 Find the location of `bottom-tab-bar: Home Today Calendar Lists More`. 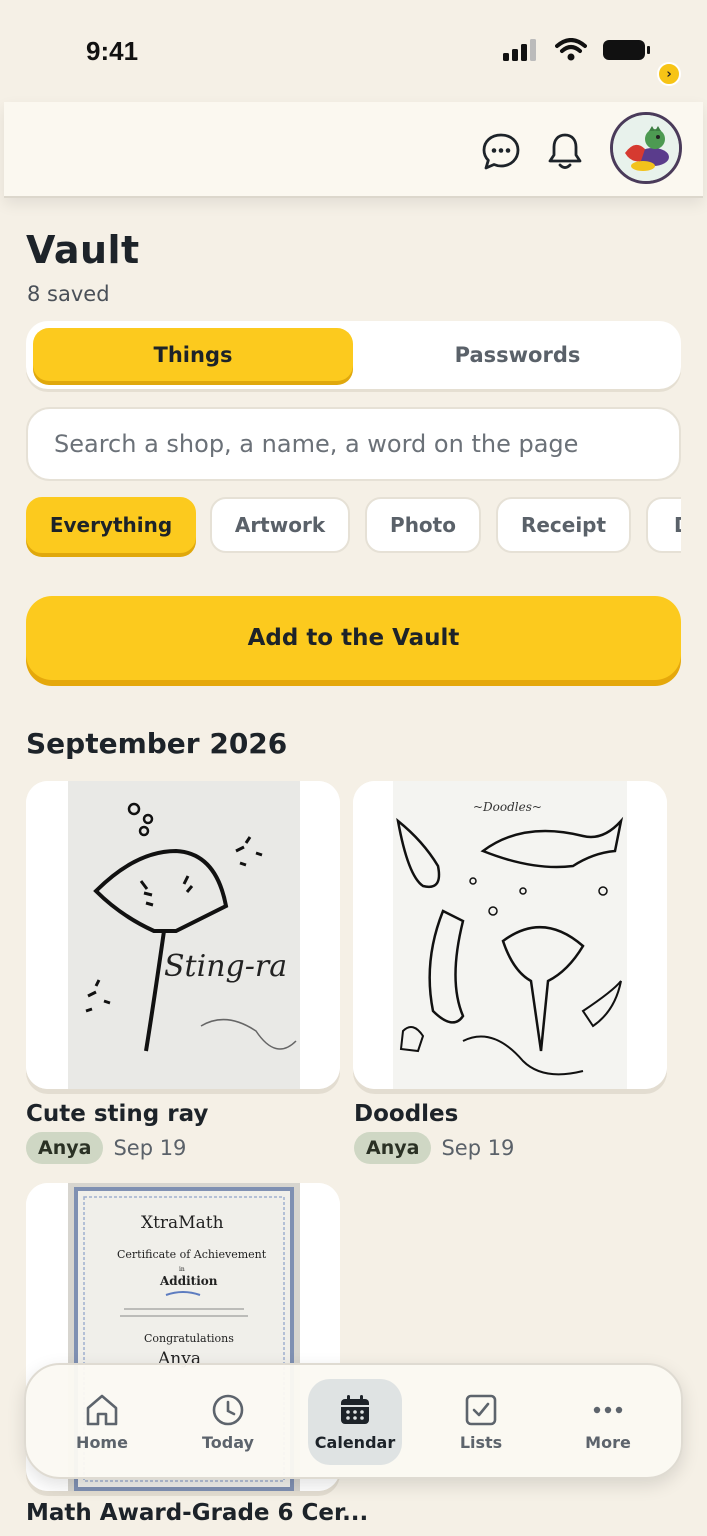

bottom-tab-bar: Home Today Calendar Lists More is located at coordinates (353, 1421).